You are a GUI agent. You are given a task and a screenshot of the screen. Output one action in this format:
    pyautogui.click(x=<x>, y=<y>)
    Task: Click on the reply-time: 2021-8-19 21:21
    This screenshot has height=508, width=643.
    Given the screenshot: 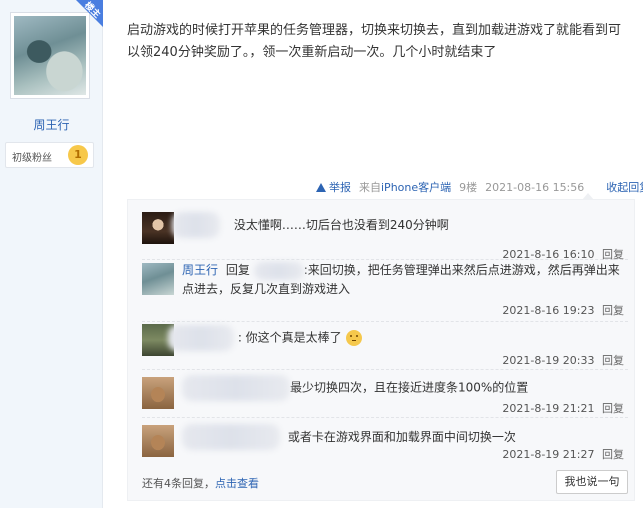 What is the action you would take?
    pyautogui.click(x=548, y=408)
    